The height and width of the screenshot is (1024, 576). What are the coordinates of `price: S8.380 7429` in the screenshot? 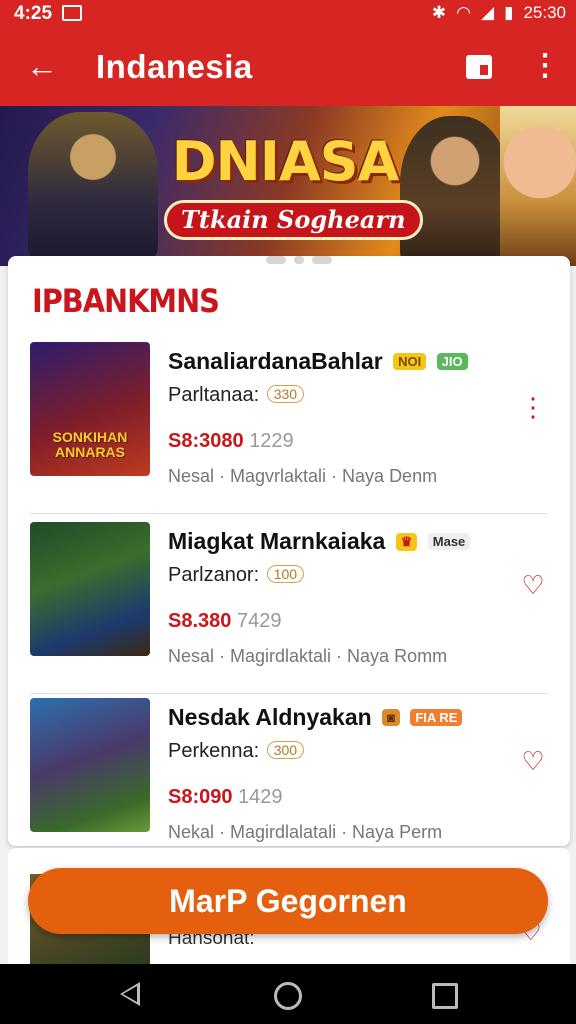 It's located at (224, 621).